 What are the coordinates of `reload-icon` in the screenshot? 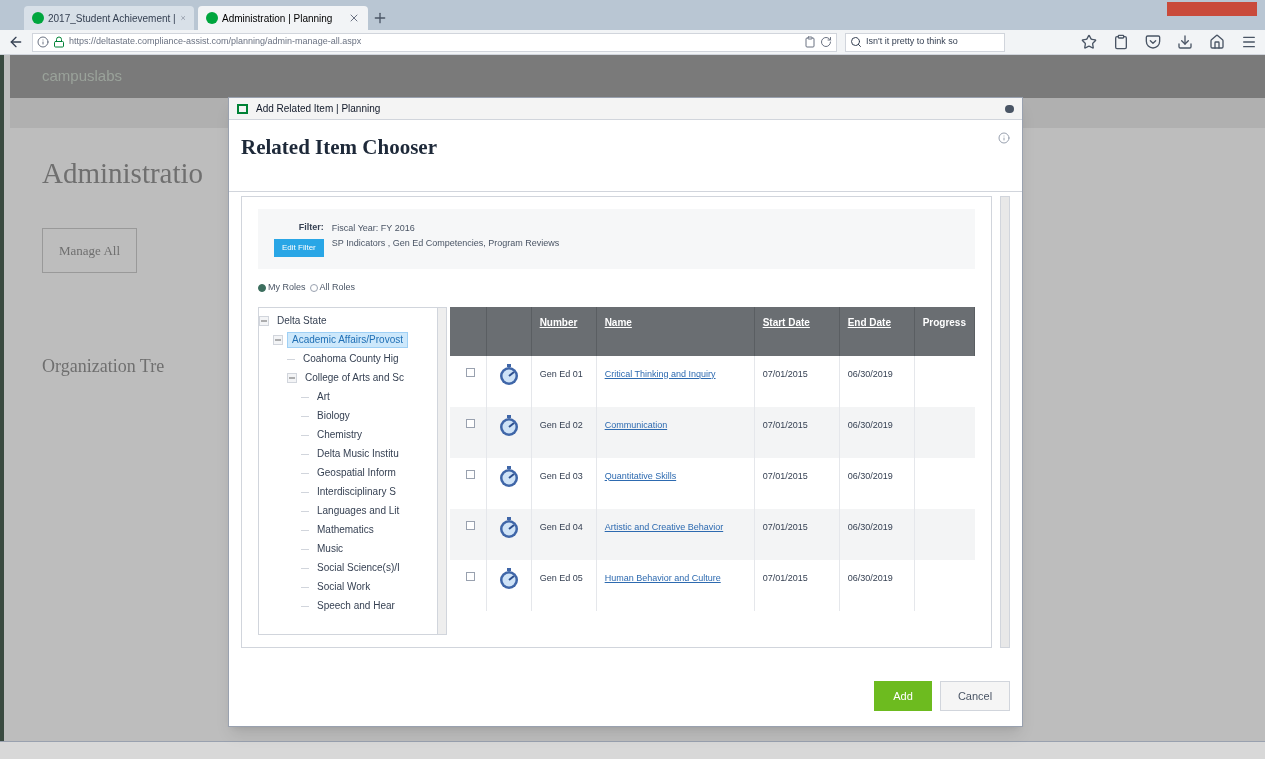 It's located at (826, 42).